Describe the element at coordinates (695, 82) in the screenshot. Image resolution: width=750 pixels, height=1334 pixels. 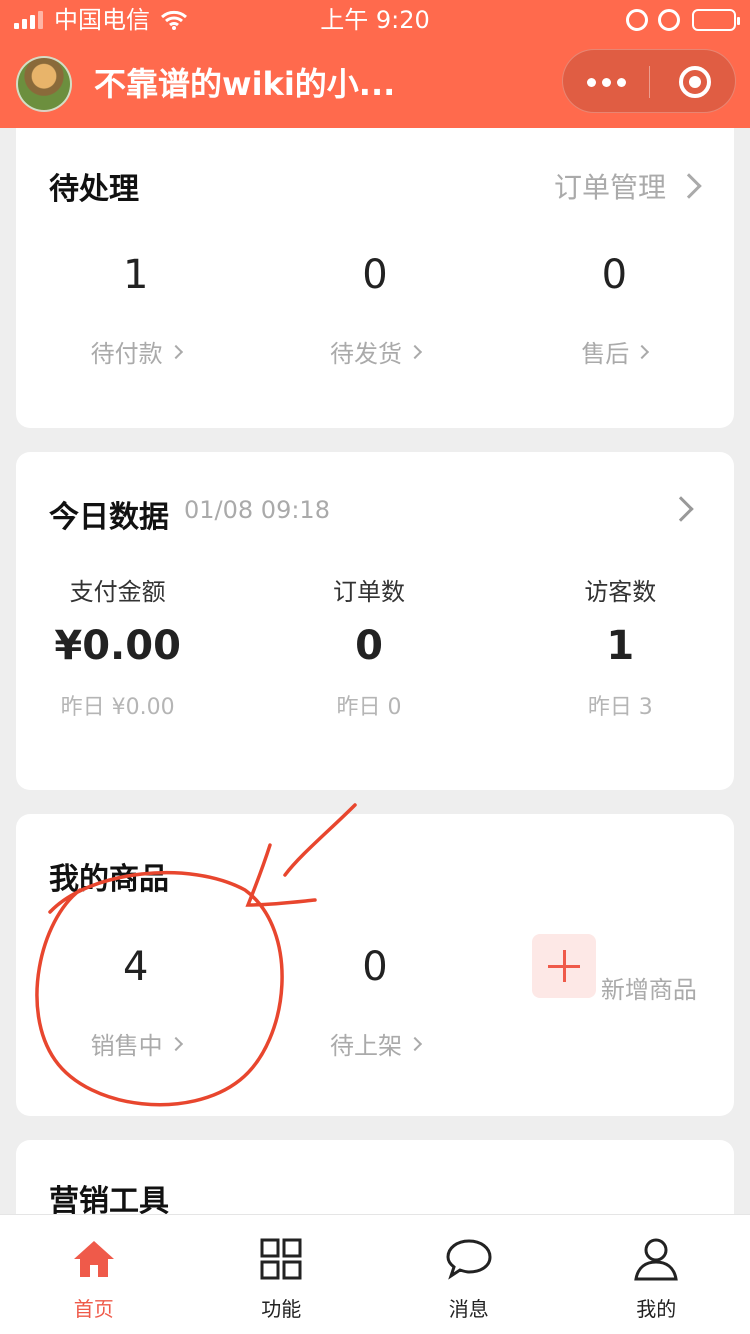
I see `close-miniprogram-button` at that location.